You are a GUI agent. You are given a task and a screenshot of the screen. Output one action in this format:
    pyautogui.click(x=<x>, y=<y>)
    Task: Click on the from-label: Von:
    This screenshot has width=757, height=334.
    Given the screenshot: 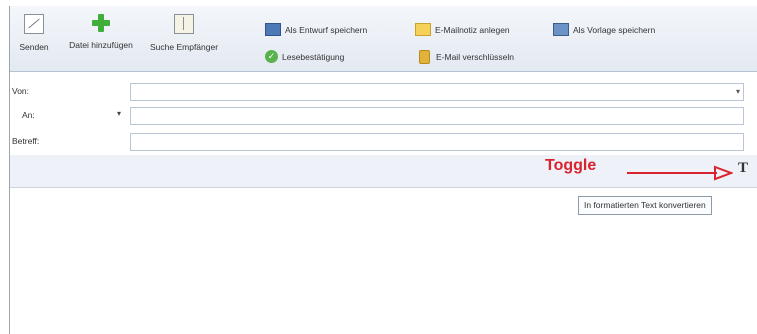 What is the action you would take?
    pyautogui.click(x=21, y=91)
    